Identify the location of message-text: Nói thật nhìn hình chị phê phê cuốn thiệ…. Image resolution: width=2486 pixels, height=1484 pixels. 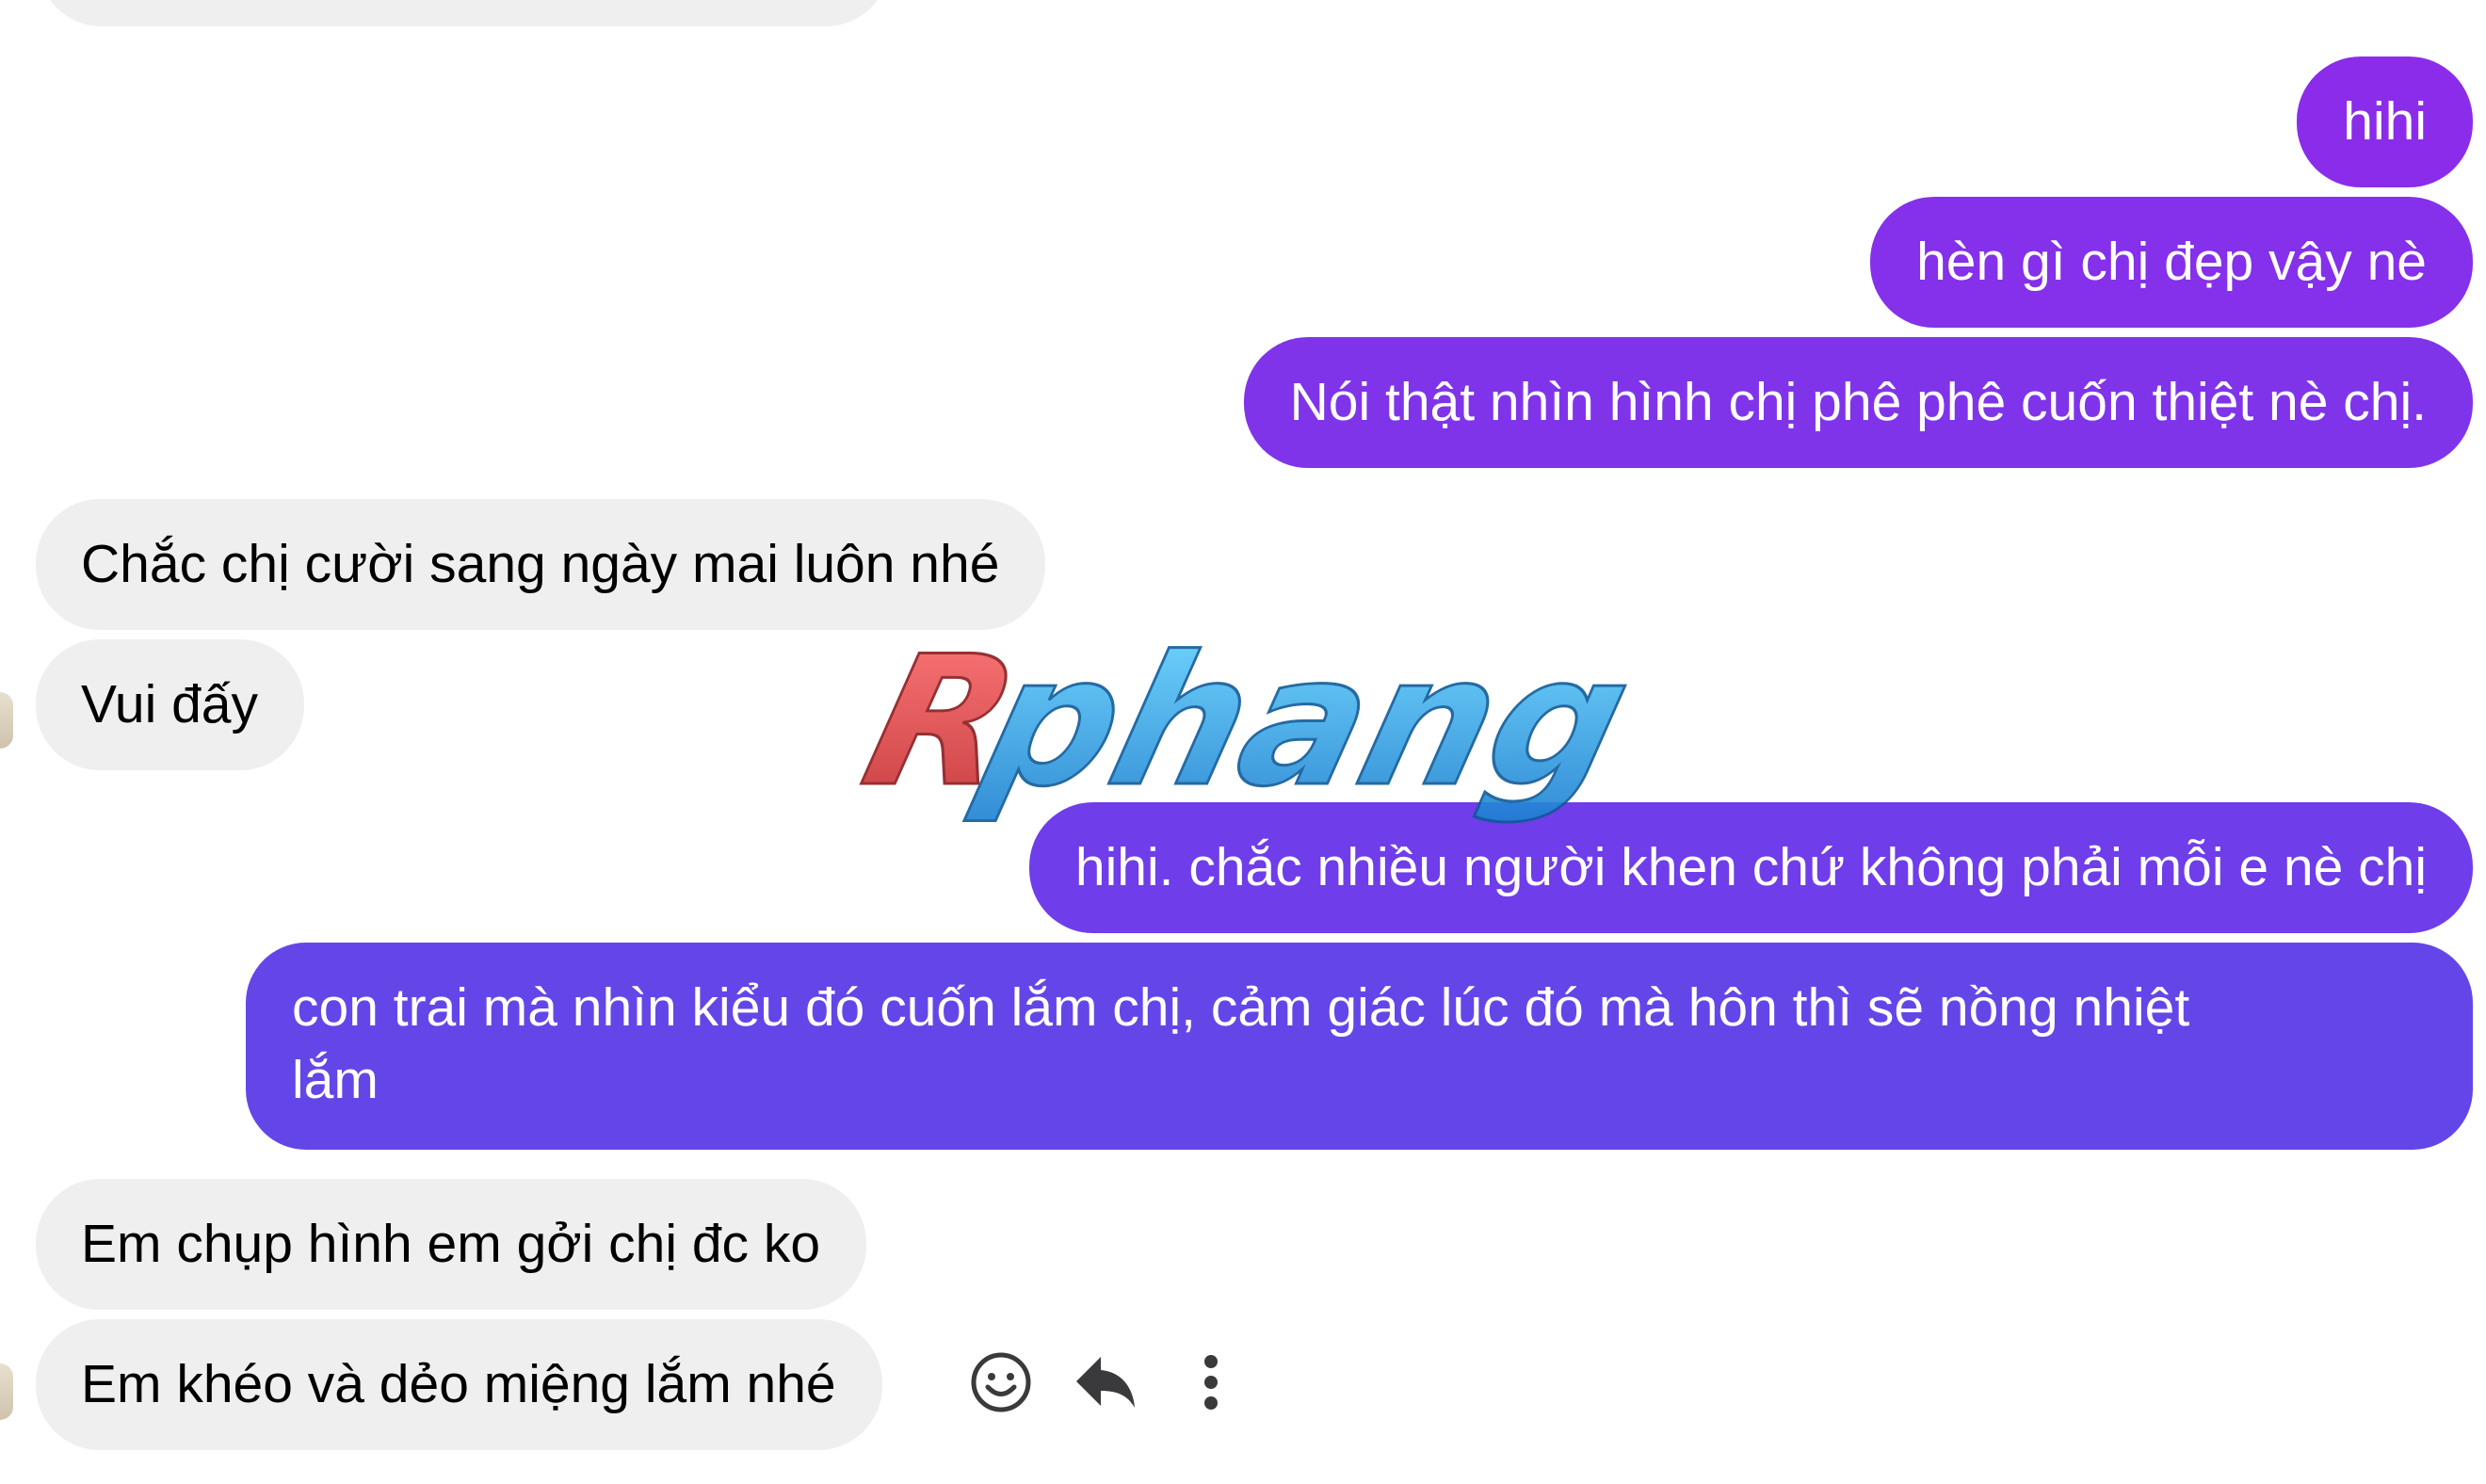
(1858, 402).